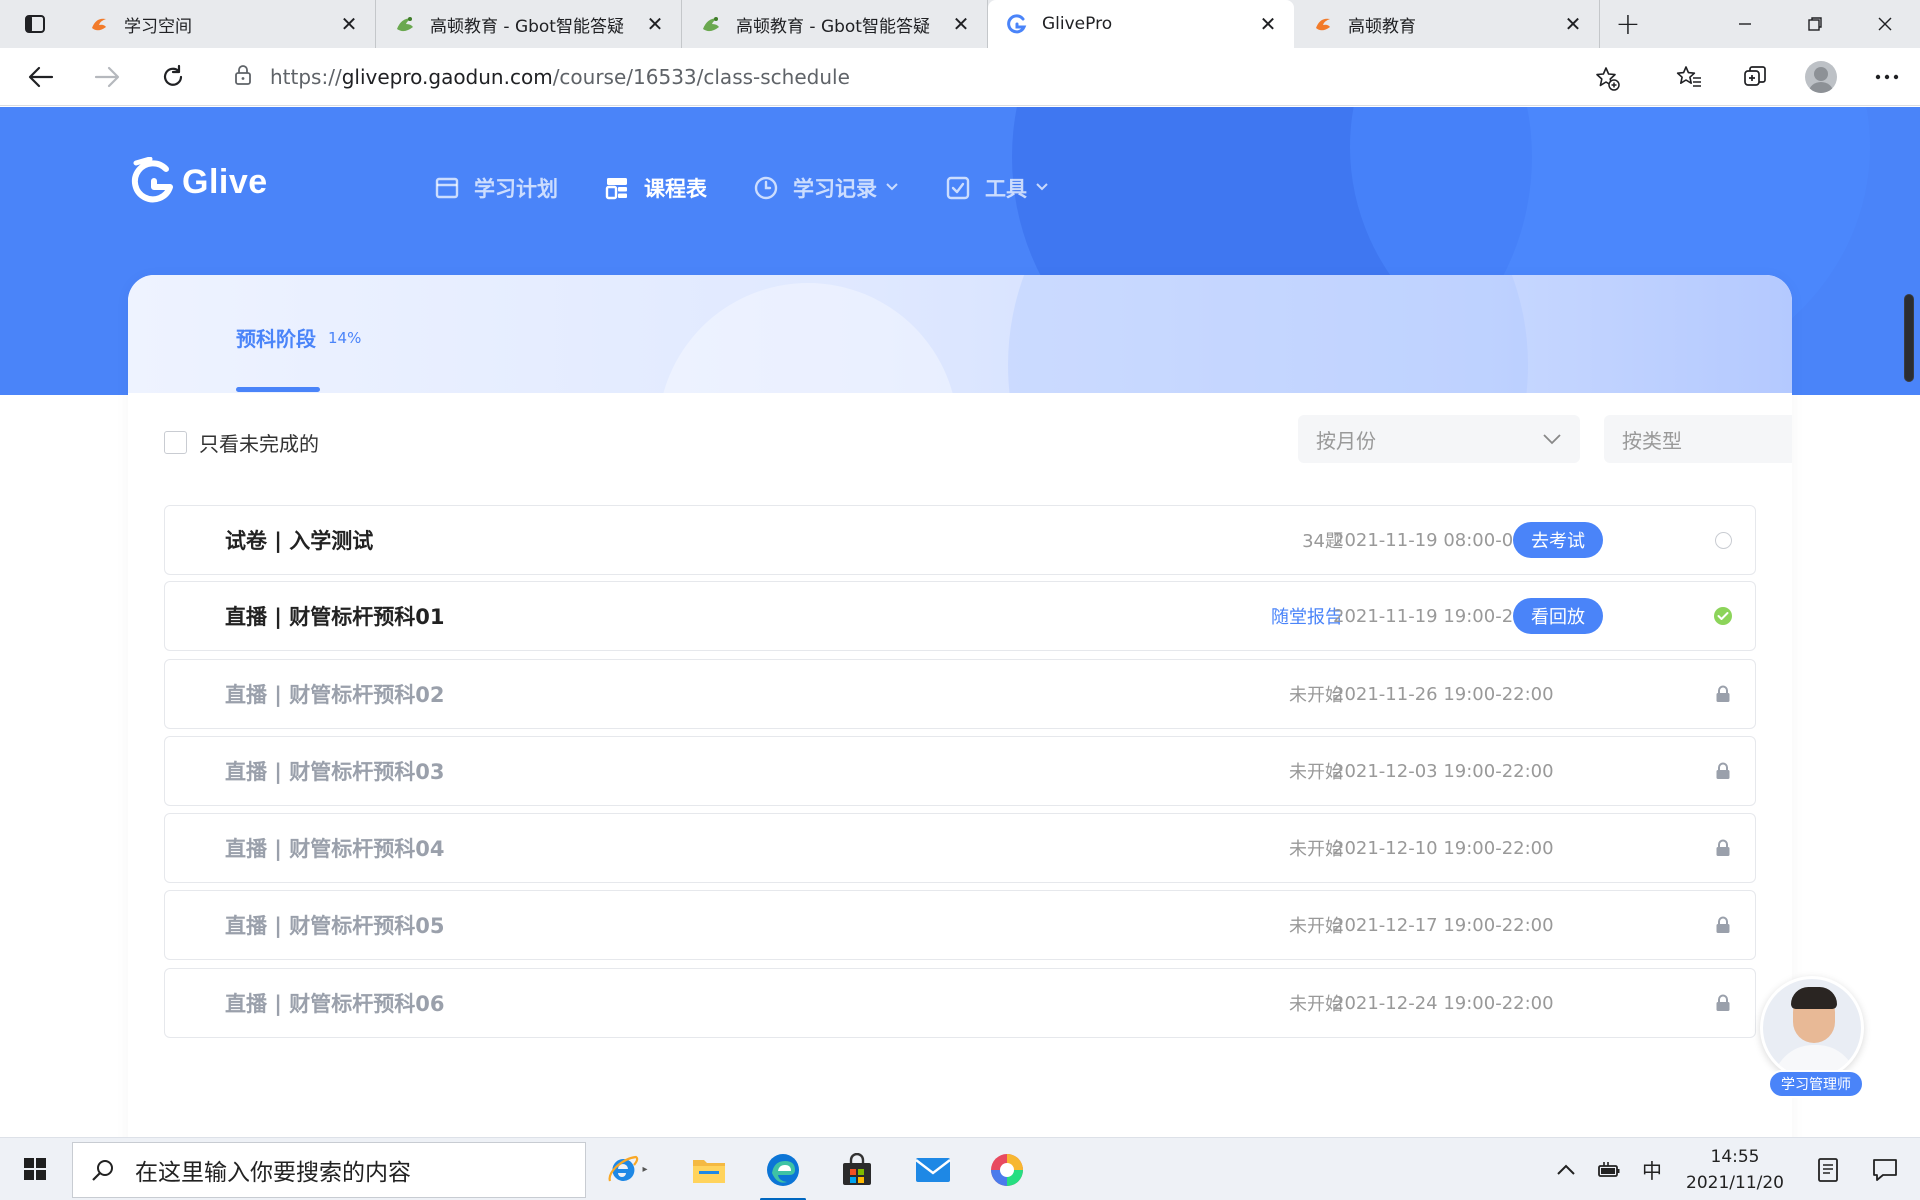 Image resolution: width=1920 pixels, height=1200 pixels. I want to click on lesson-title: 直播 | 财管标杆预科03, so click(335, 772).